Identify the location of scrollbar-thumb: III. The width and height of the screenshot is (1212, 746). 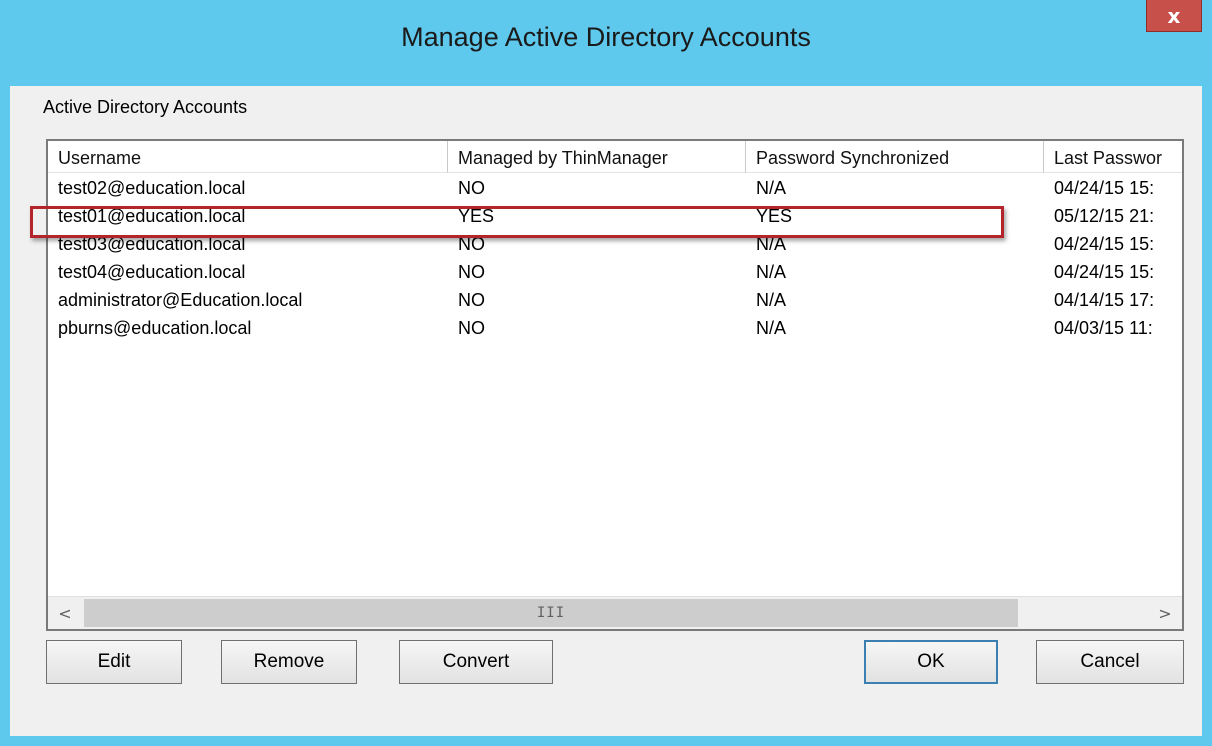
(551, 613).